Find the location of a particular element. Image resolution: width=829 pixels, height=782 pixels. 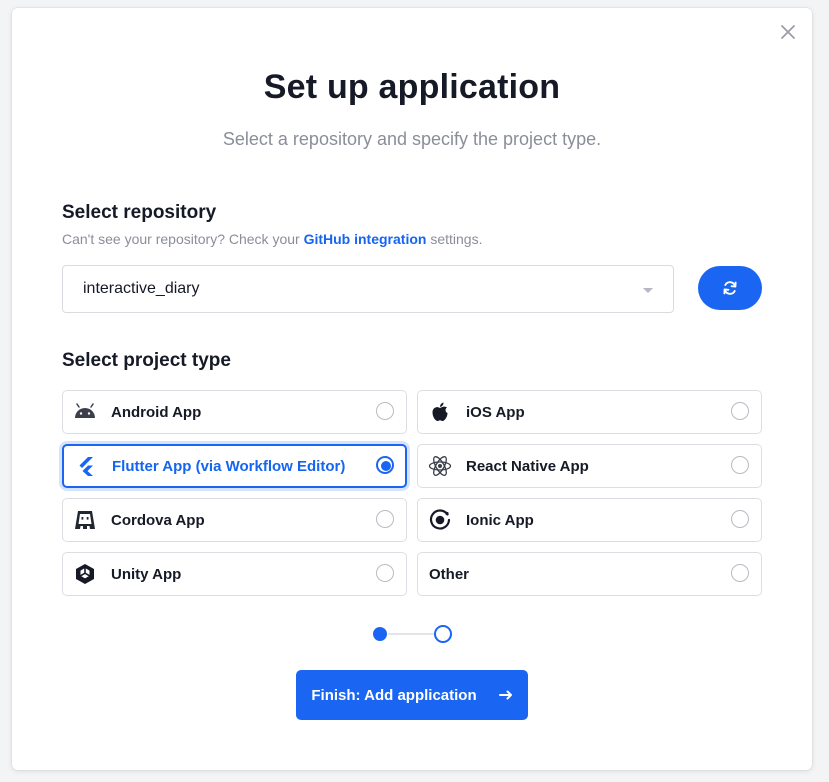

step-2-dot is located at coordinates (443, 634).